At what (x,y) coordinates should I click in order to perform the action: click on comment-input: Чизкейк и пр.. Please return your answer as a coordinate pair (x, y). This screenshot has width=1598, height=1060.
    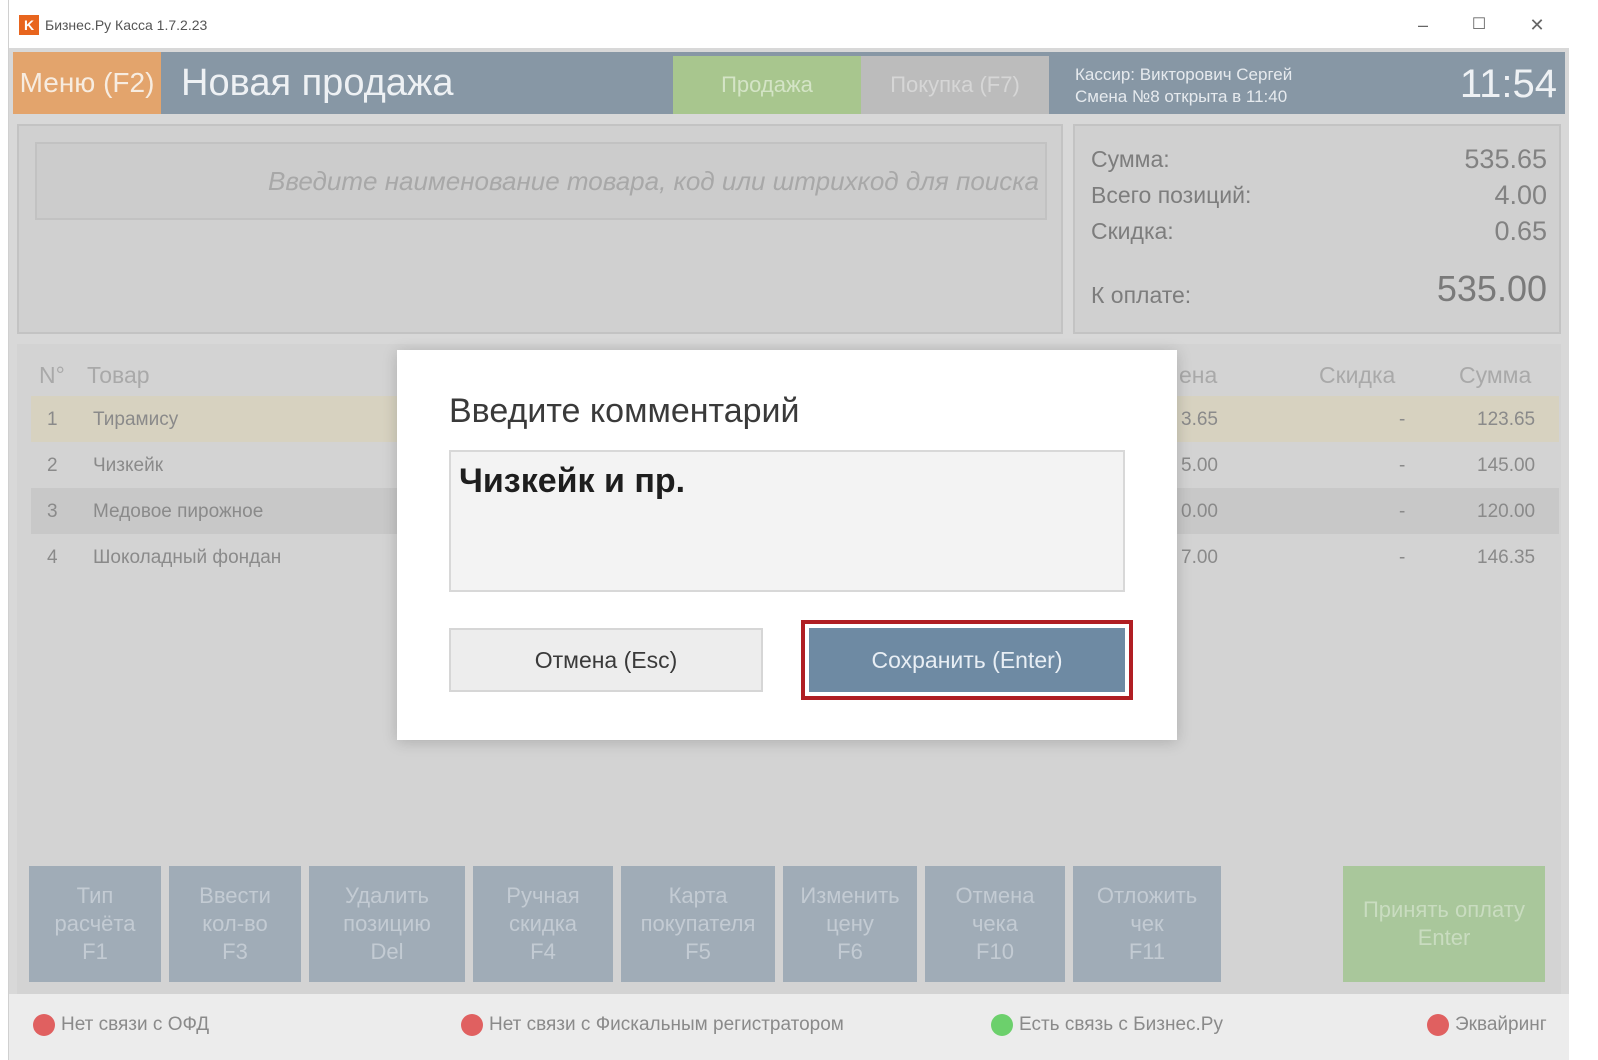
    Looking at the image, I should click on (787, 521).